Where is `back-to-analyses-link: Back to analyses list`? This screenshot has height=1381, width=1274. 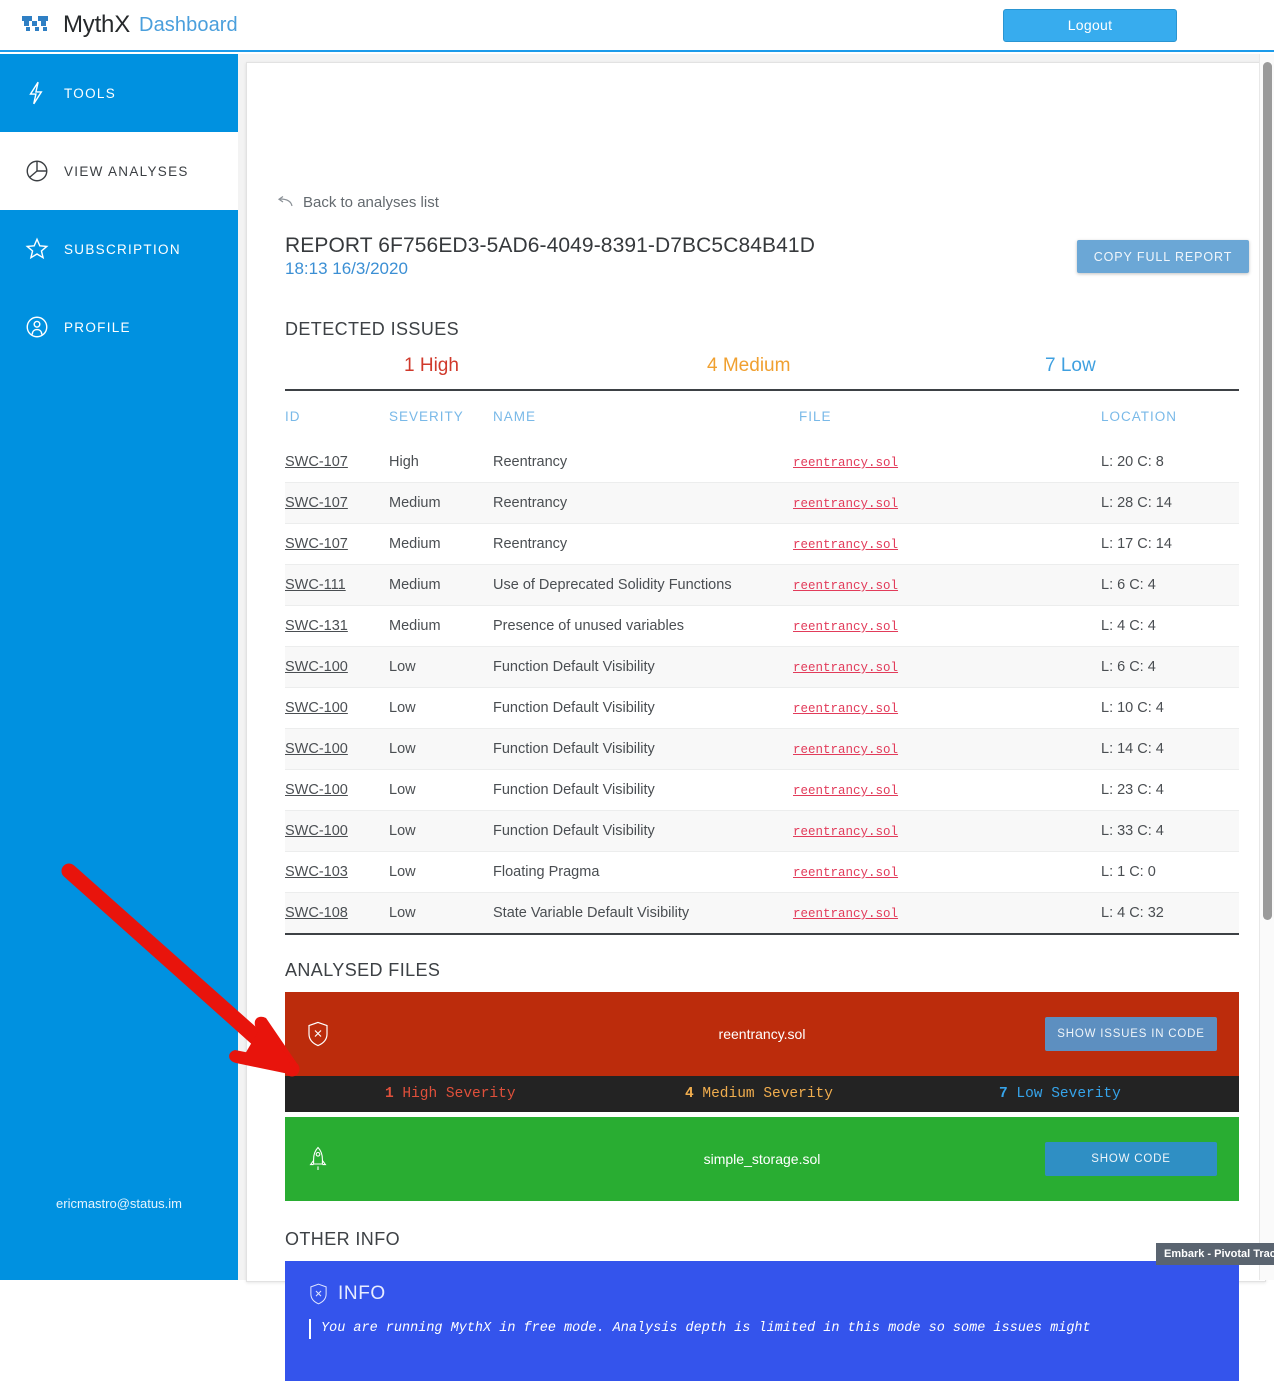 back-to-analyses-link: Back to analyses list is located at coordinates (358, 202).